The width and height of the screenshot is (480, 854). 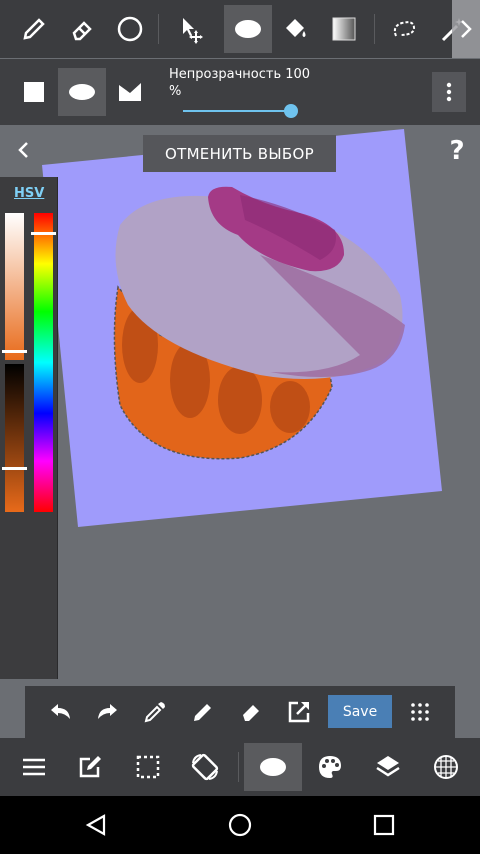 I want to click on transform-button, so click(x=205, y=767).